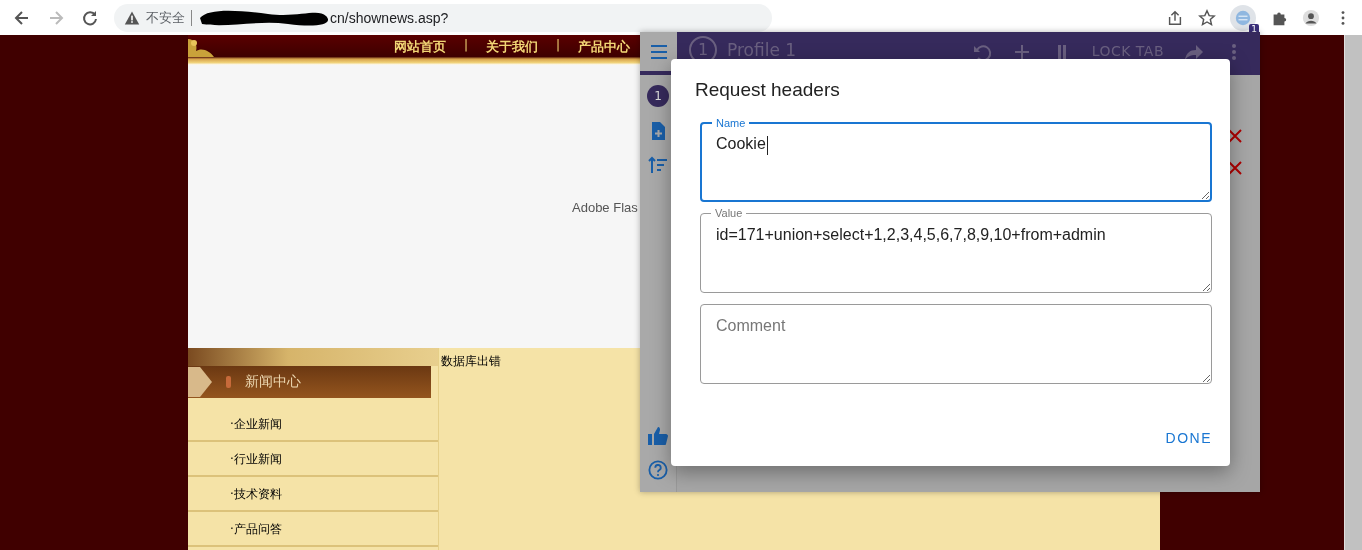 The image size is (1362, 550). What do you see at coordinates (132, 17) in the screenshot?
I see `warning-icon` at bounding box center [132, 17].